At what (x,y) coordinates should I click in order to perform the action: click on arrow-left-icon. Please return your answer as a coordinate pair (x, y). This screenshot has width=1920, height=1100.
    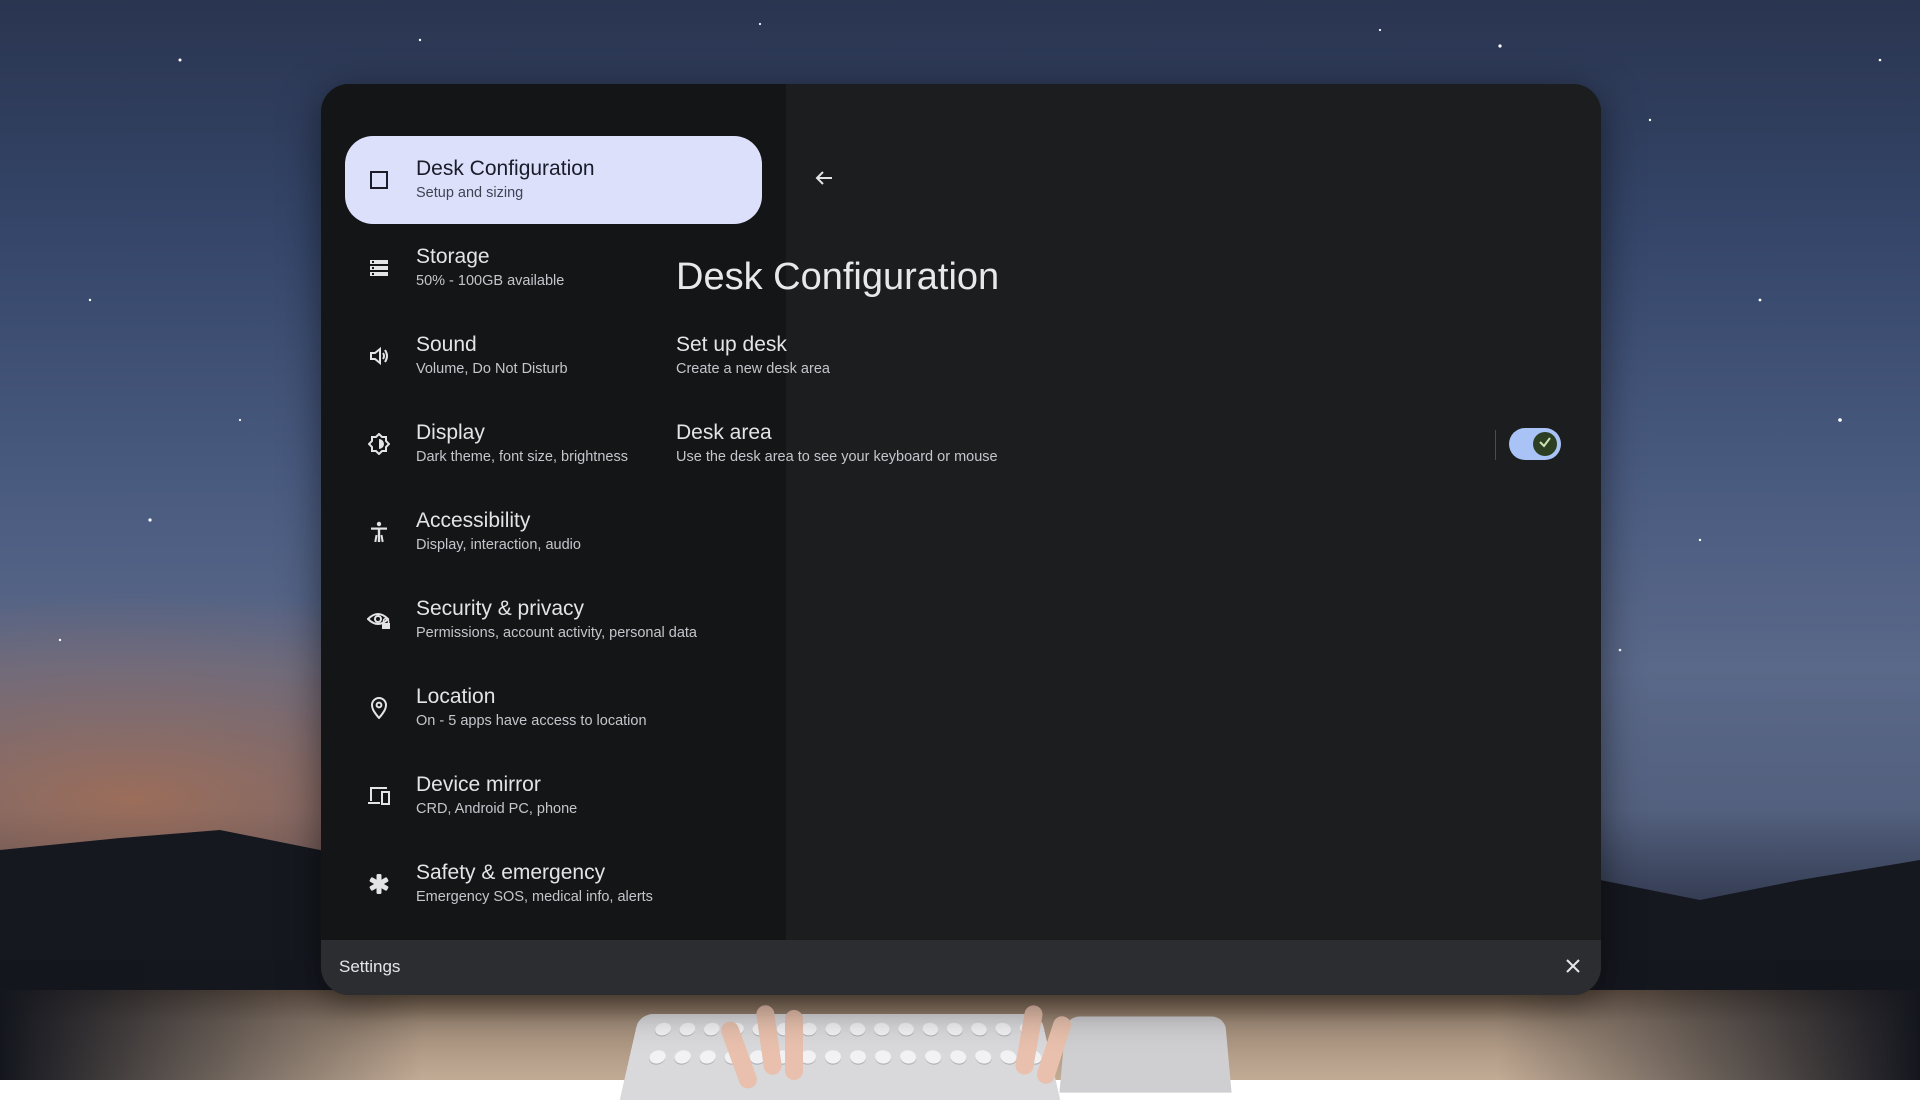
    Looking at the image, I should click on (824, 180).